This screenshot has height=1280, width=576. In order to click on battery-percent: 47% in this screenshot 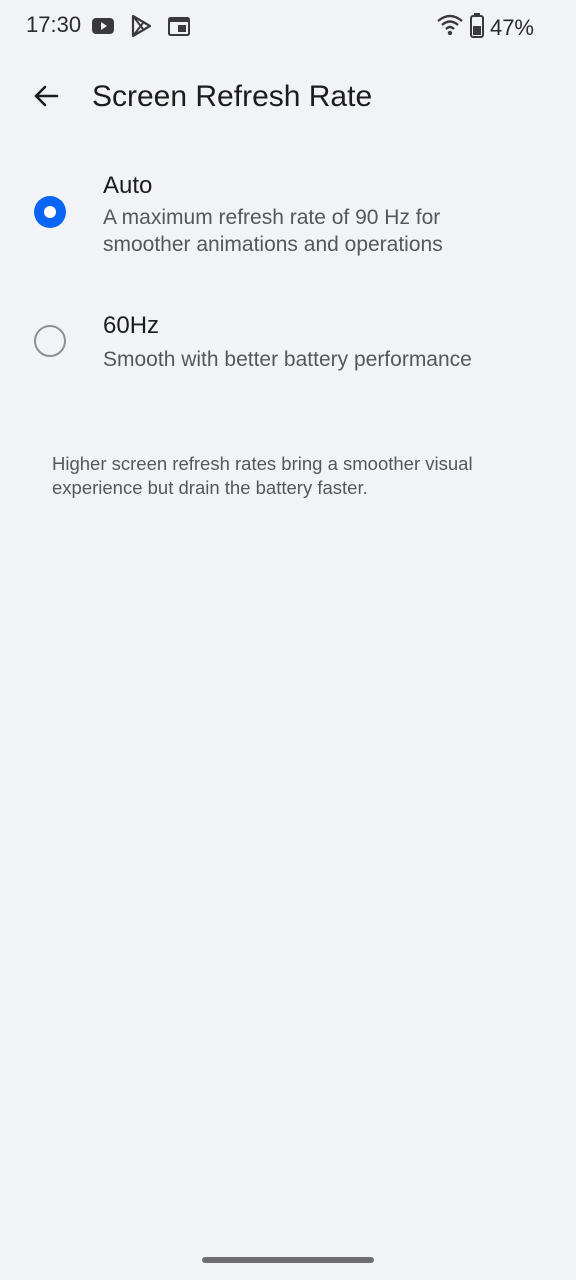, I will do `click(511, 27)`.